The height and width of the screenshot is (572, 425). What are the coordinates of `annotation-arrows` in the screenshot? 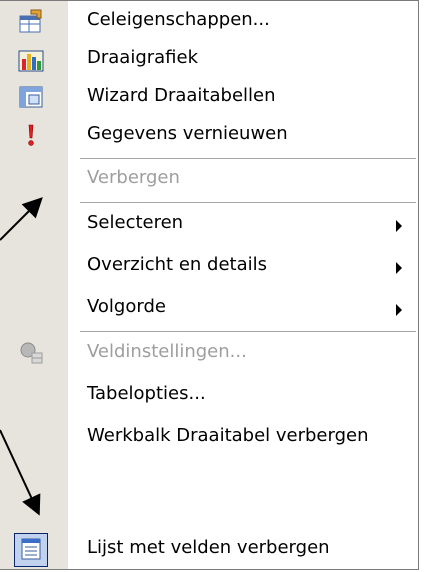 It's located at (21, 356).